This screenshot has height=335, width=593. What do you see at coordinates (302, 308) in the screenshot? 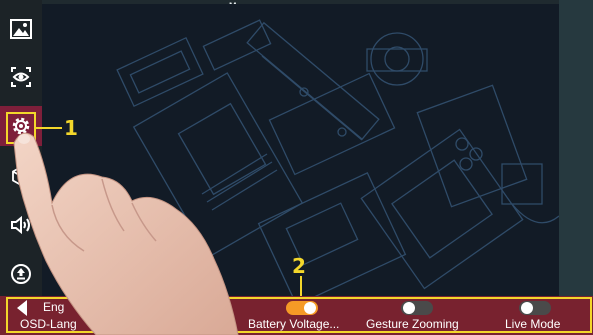
I see `battery-voltage-toggle` at bounding box center [302, 308].